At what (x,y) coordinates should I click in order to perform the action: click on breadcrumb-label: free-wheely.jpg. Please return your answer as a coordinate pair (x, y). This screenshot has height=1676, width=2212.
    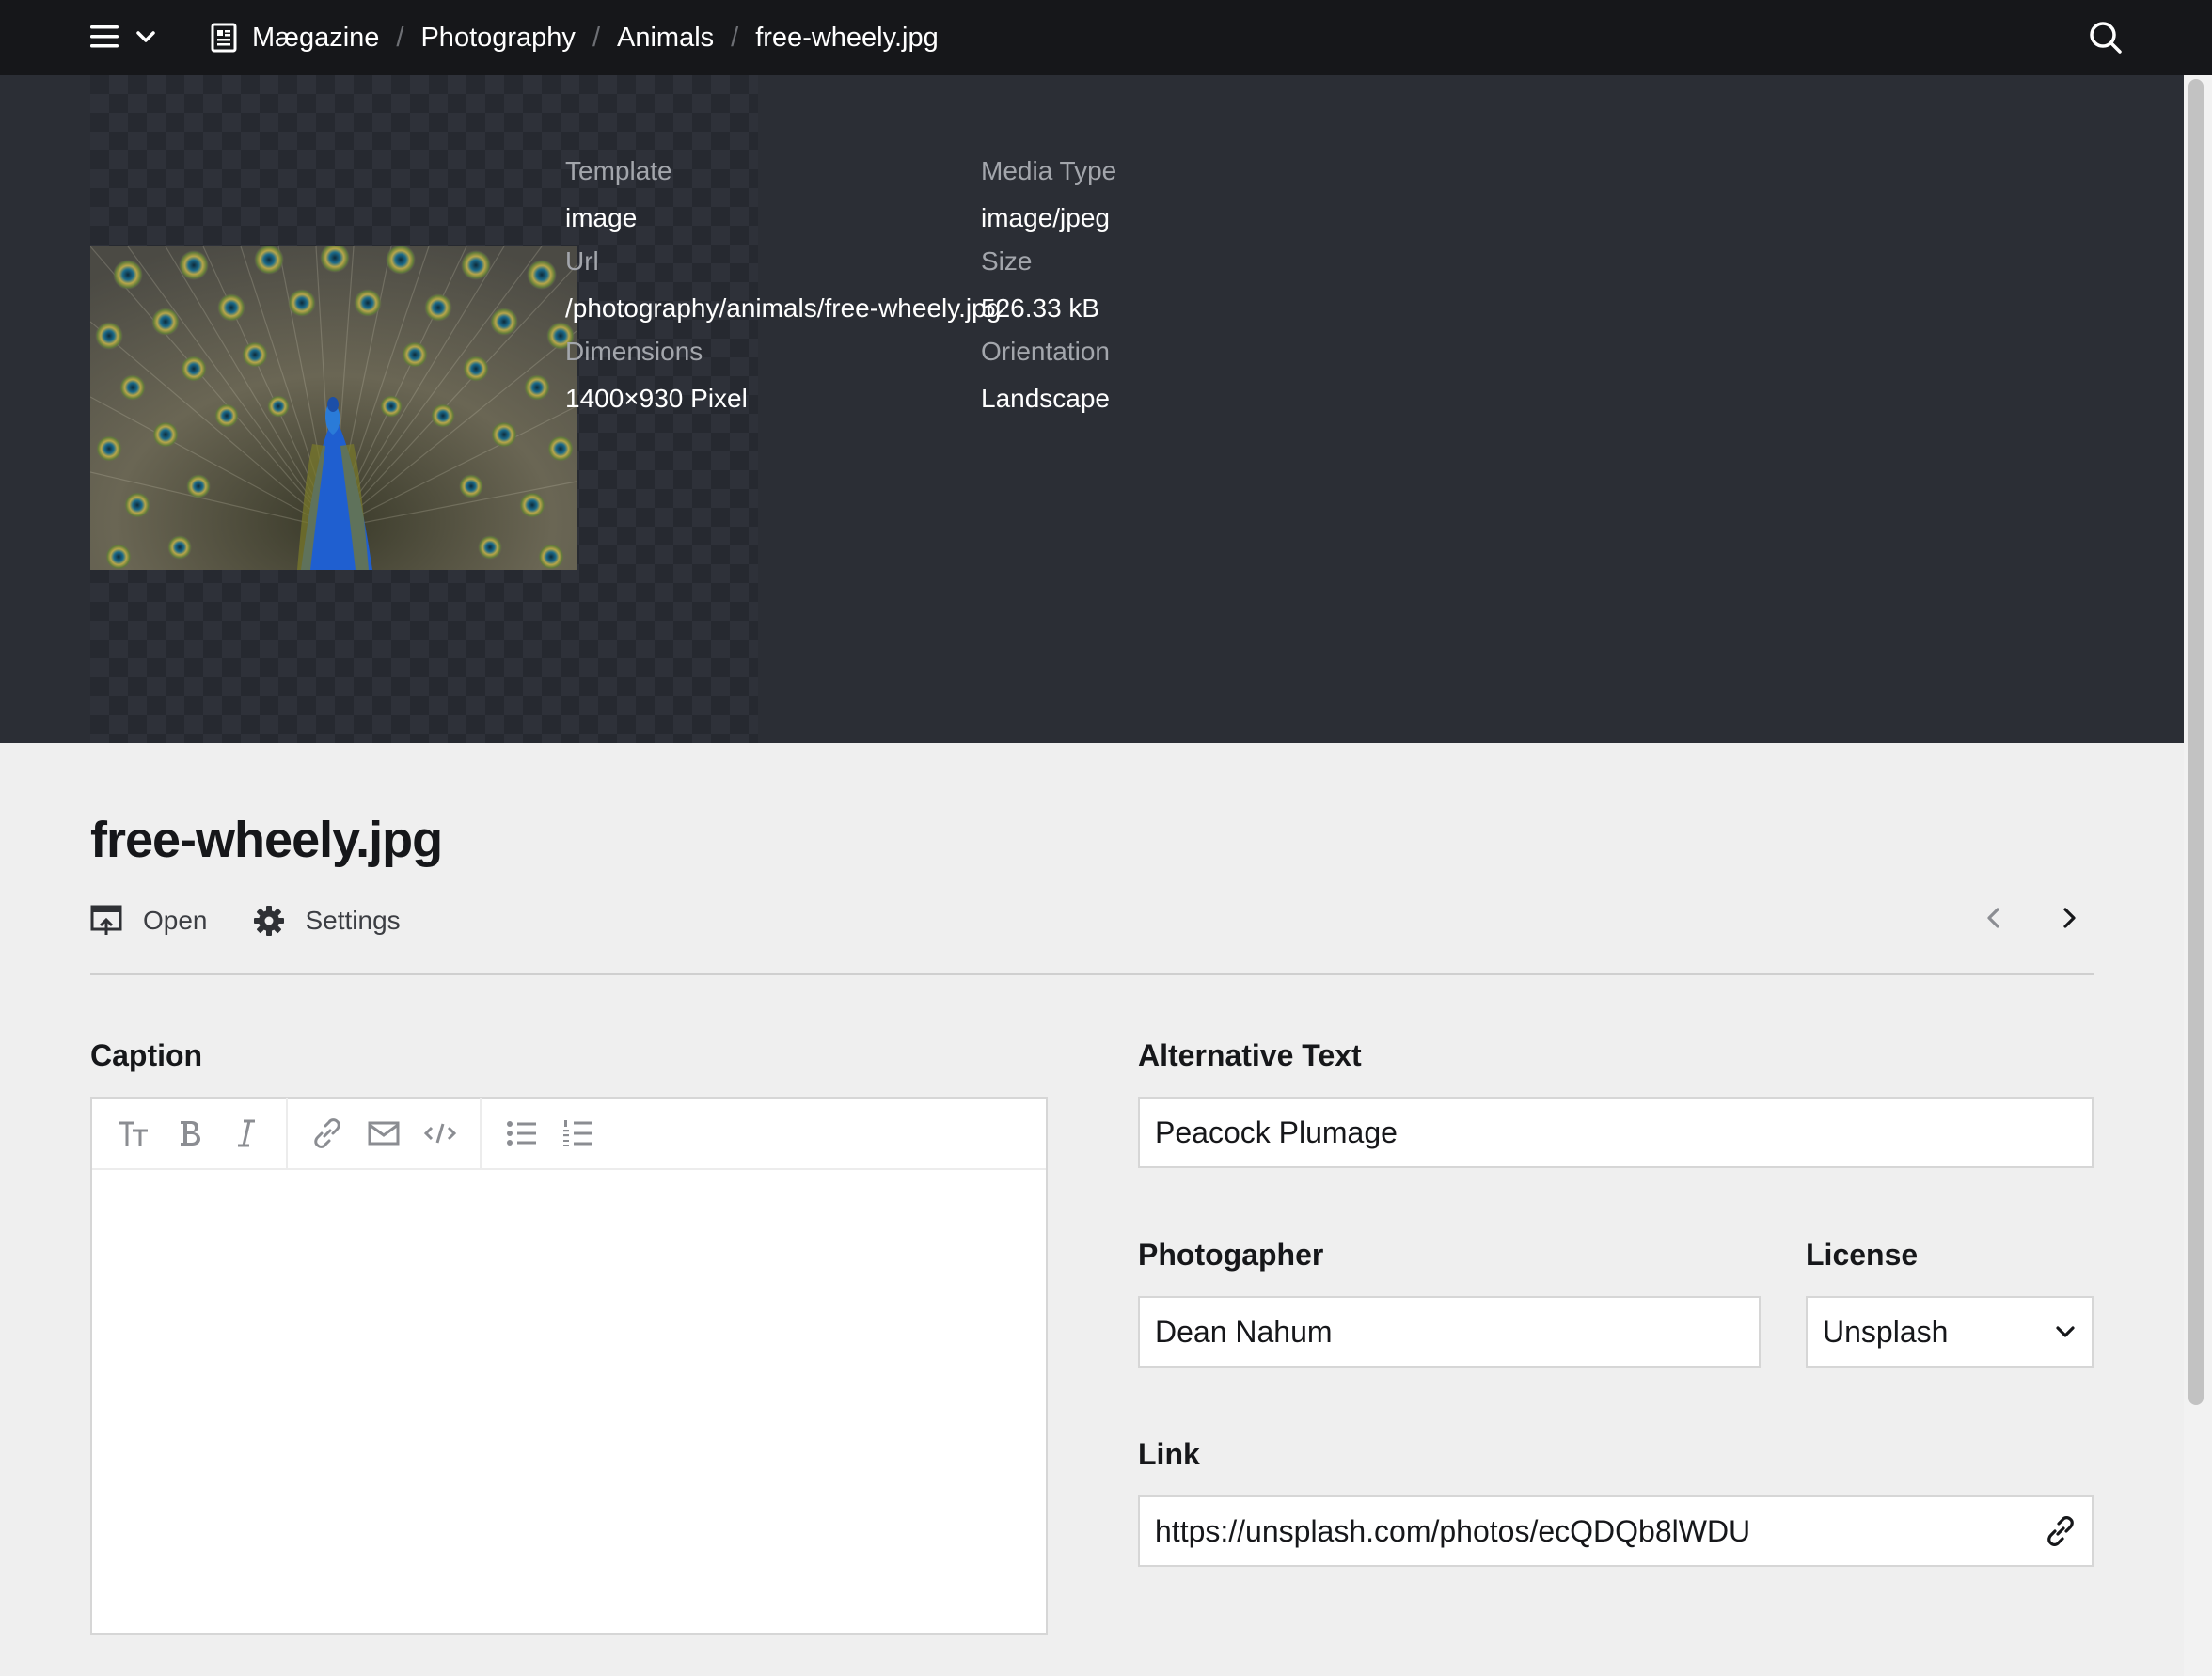
    Looking at the image, I should click on (847, 37).